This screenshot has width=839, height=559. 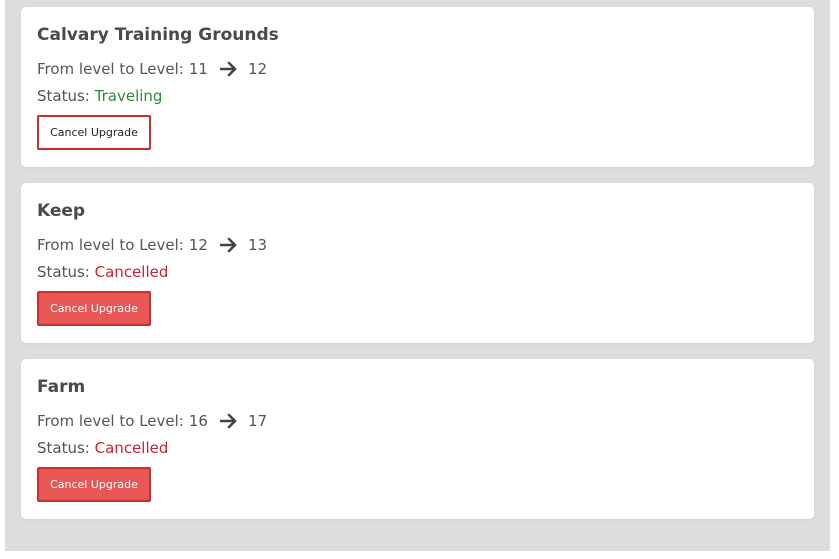 I want to click on level-row: From level to Level: 12 13, so click(x=152, y=245).